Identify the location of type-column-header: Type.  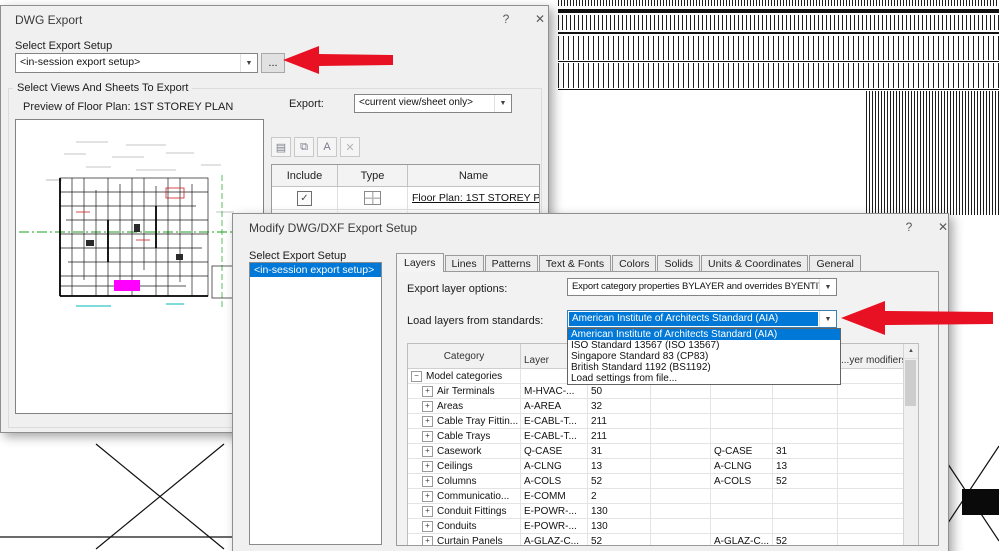
(373, 175).